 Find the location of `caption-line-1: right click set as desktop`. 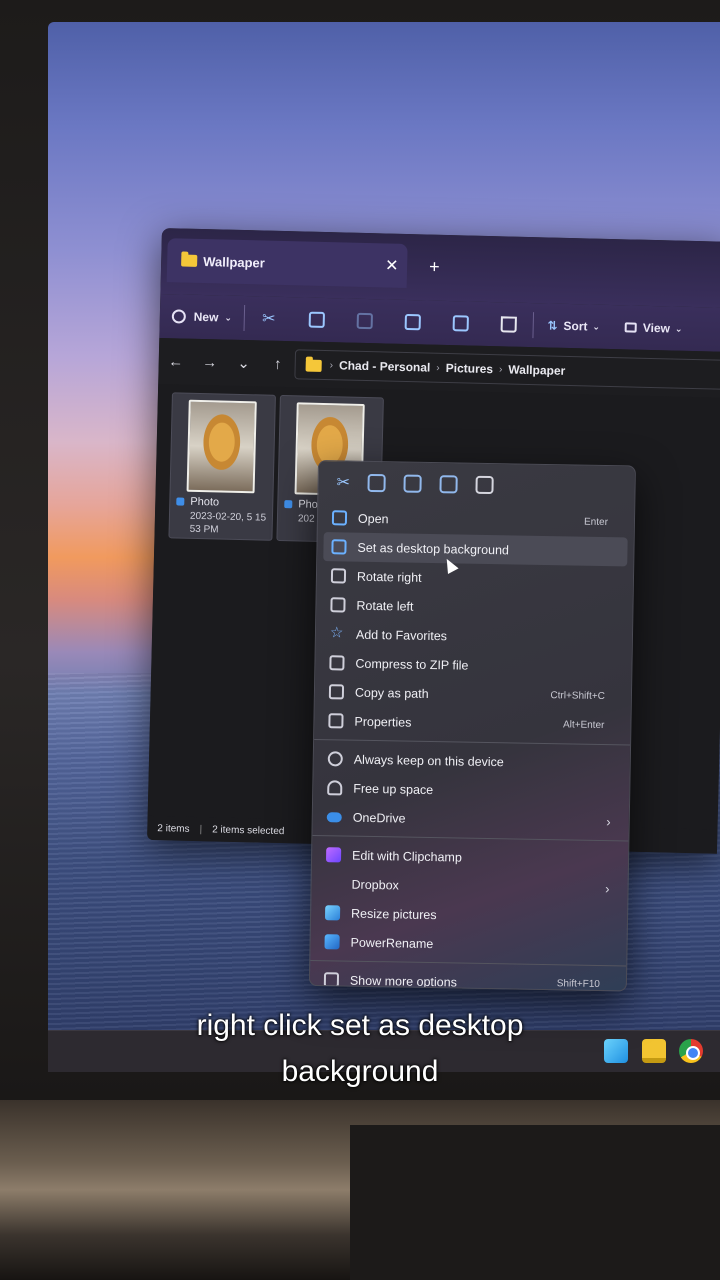

caption-line-1: right click set as desktop is located at coordinates (360, 1025).